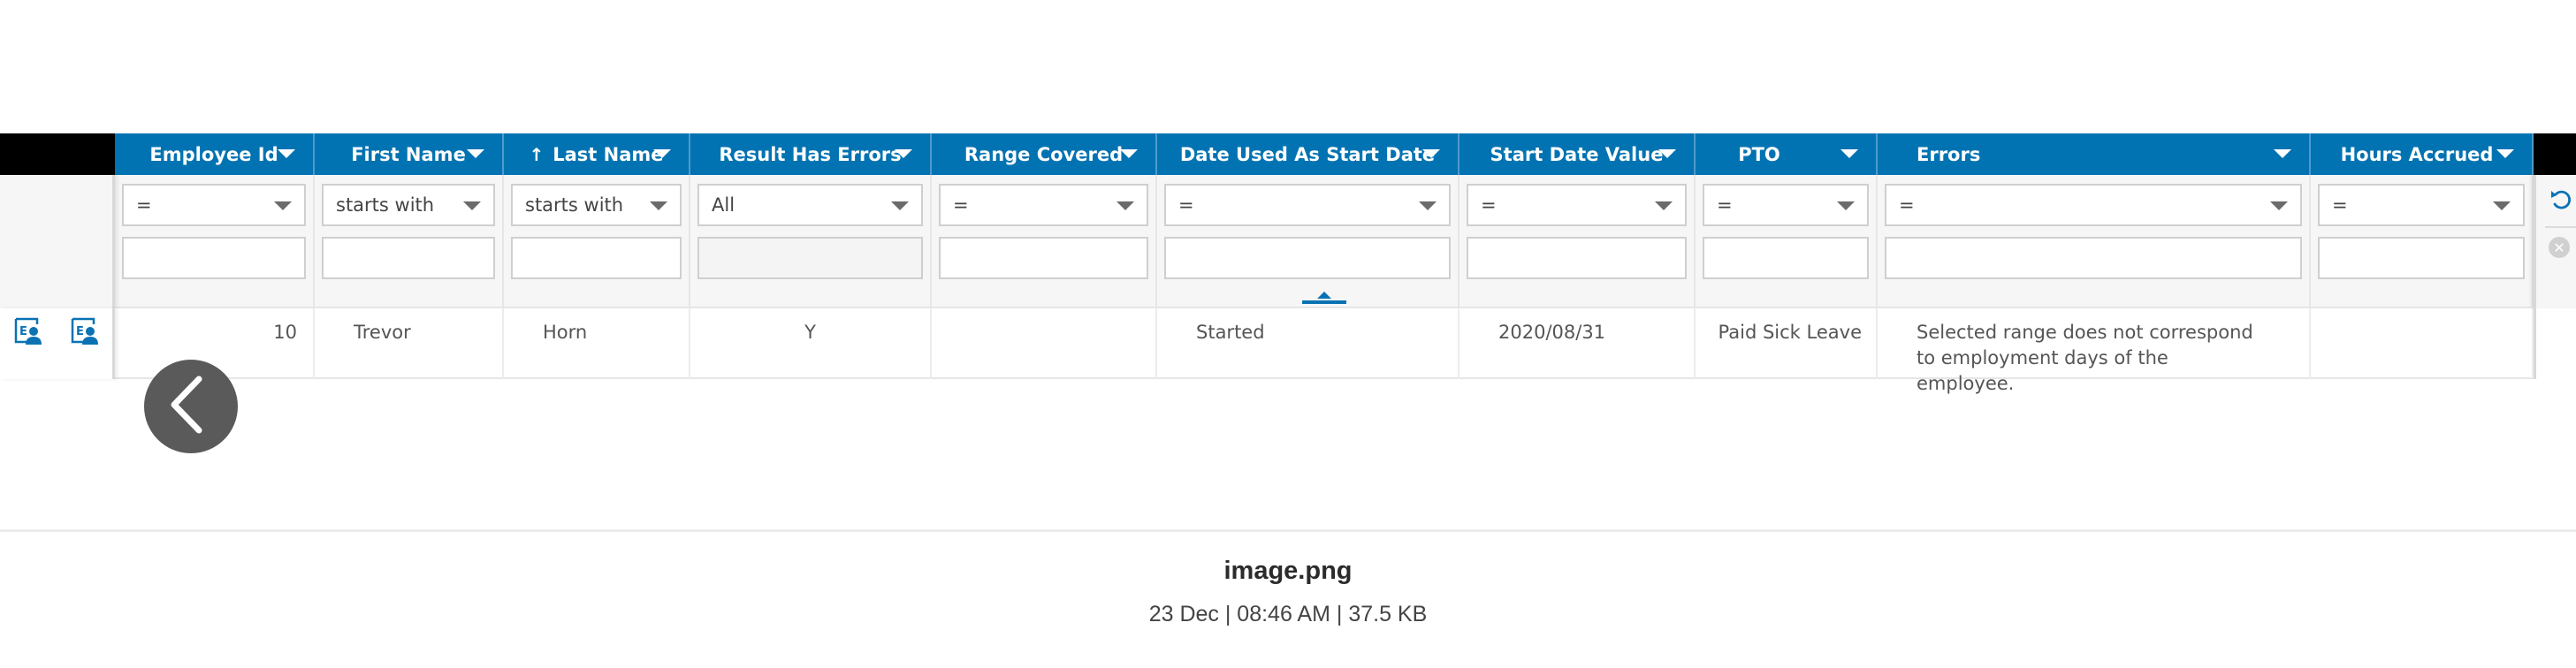  Describe the element at coordinates (810, 205) in the screenshot. I see `filter-operator-select: All` at that location.